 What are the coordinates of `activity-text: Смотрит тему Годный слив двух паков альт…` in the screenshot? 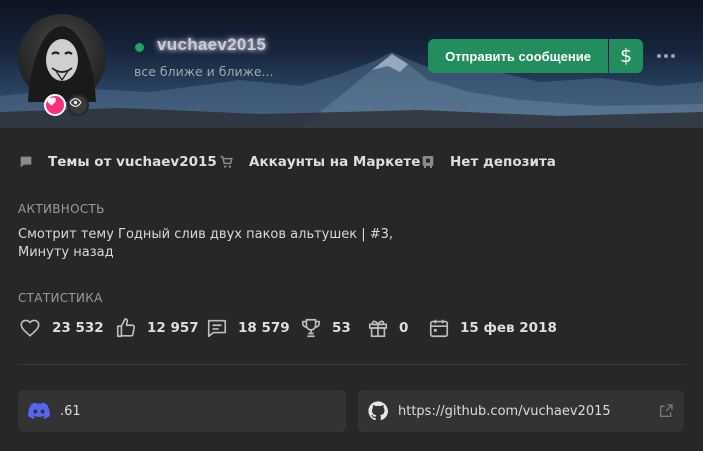 It's located at (223, 244).